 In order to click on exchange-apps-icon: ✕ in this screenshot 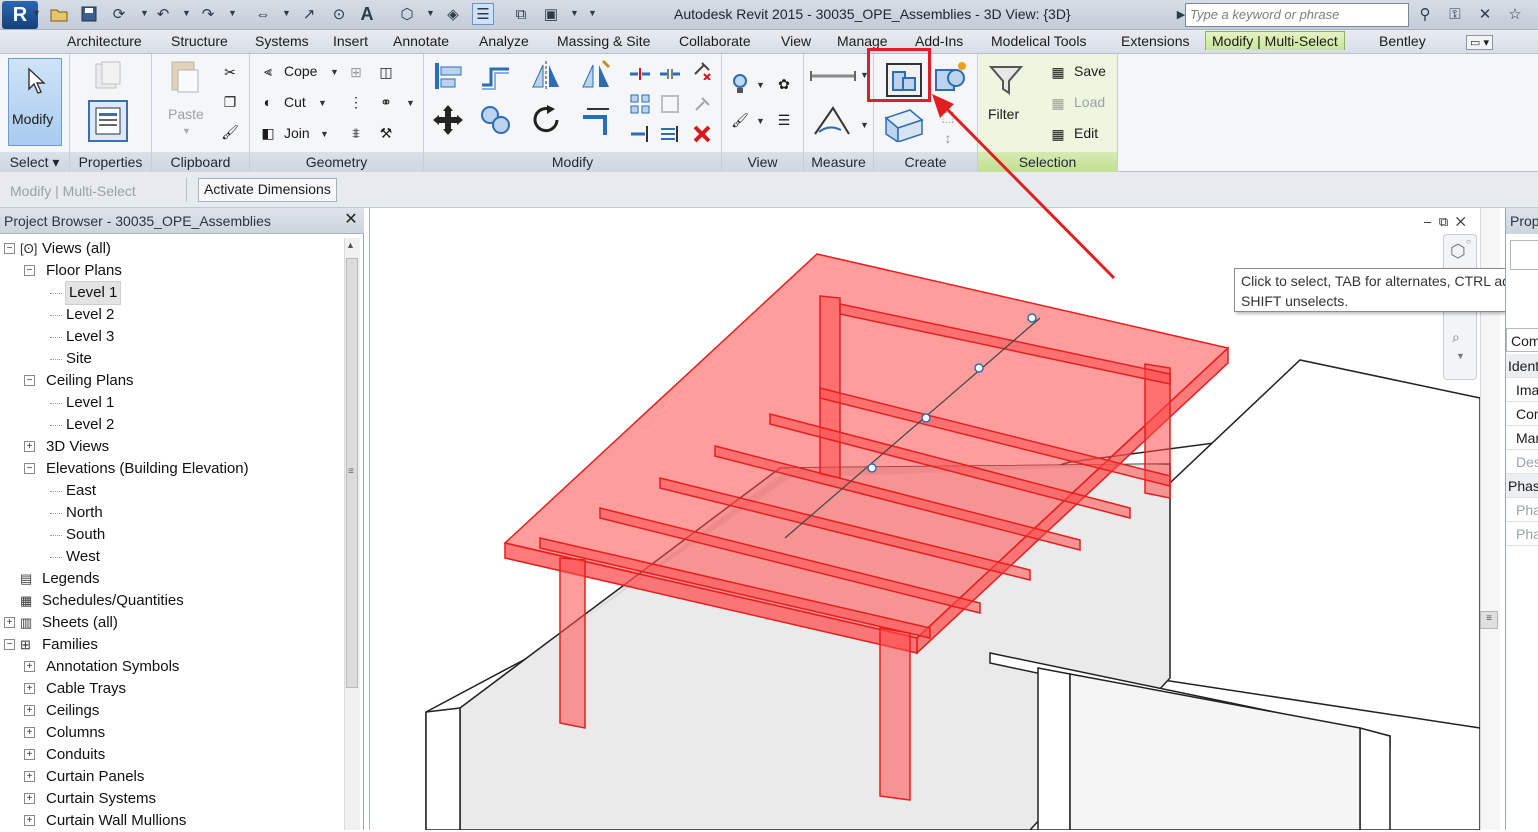, I will do `click(1485, 14)`.